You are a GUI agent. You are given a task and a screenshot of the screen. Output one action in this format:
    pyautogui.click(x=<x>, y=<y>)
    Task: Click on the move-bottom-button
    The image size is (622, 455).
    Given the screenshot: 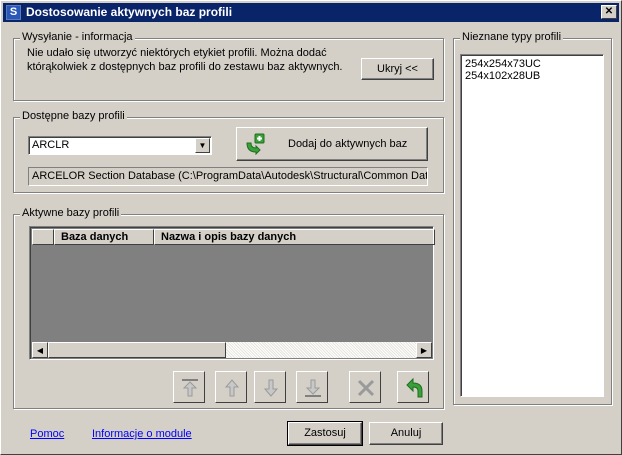 What is the action you would take?
    pyautogui.click(x=312, y=387)
    